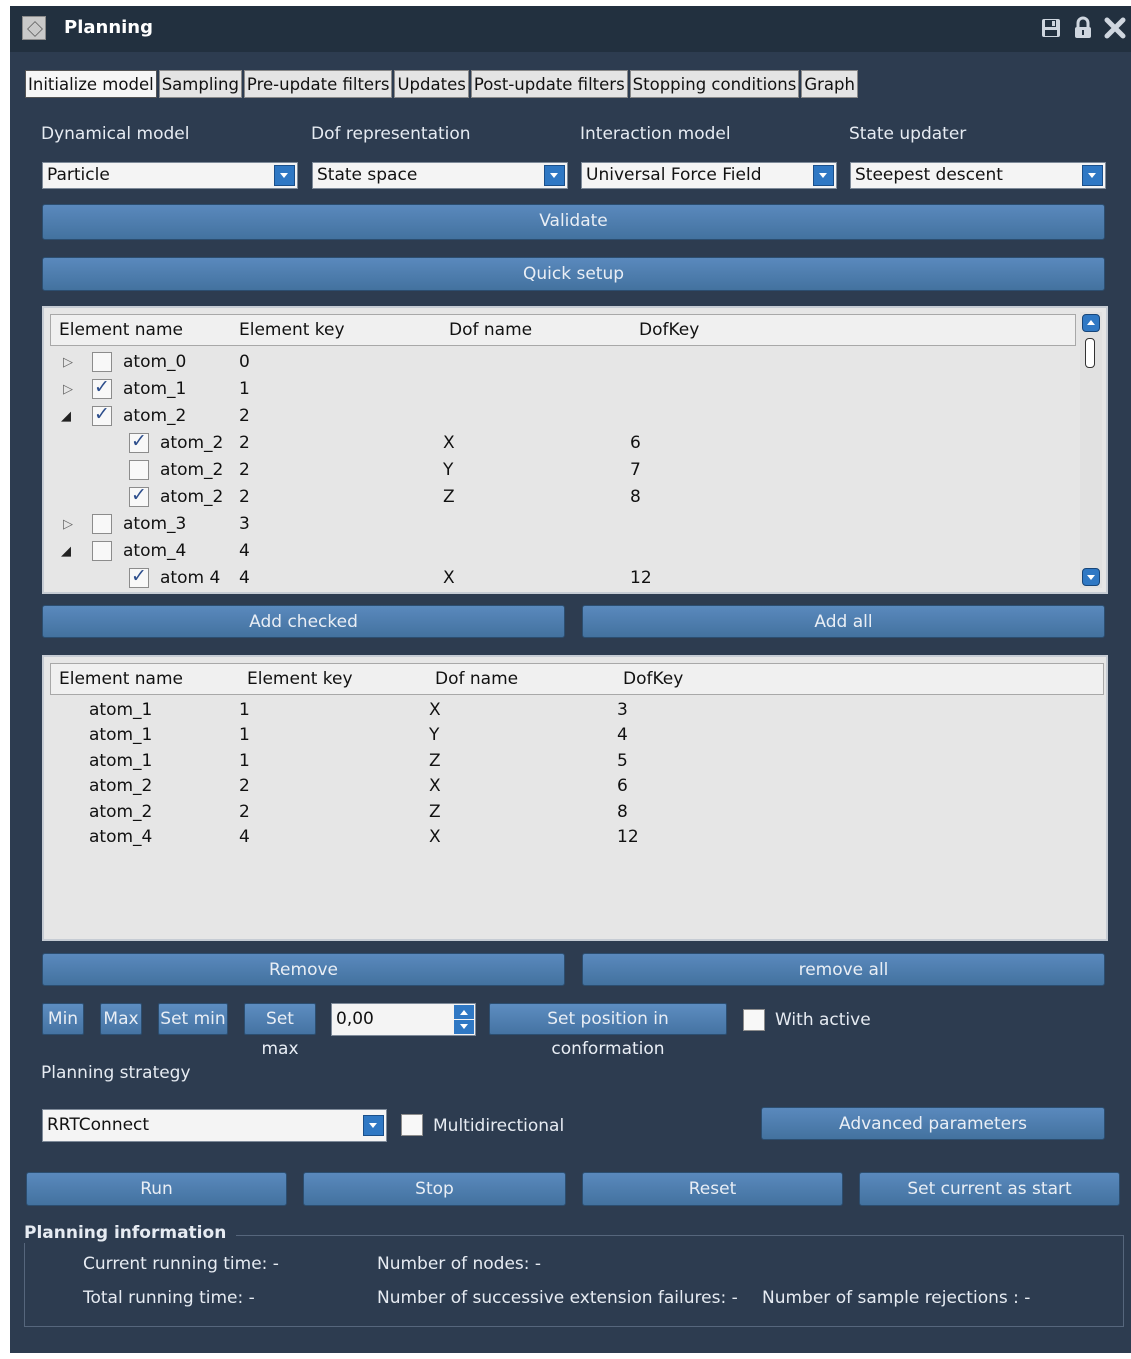  Describe the element at coordinates (843, 969) in the screenshot. I see `remove-all-button: remove all` at that location.